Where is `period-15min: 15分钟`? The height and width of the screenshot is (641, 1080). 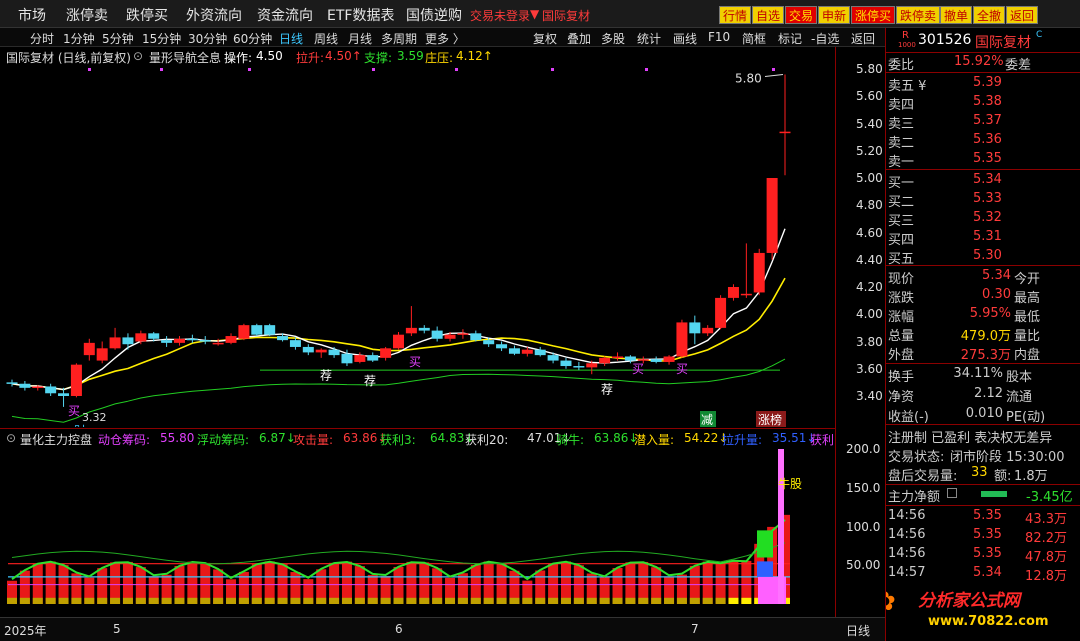 period-15min: 15分钟 is located at coordinates (161, 38).